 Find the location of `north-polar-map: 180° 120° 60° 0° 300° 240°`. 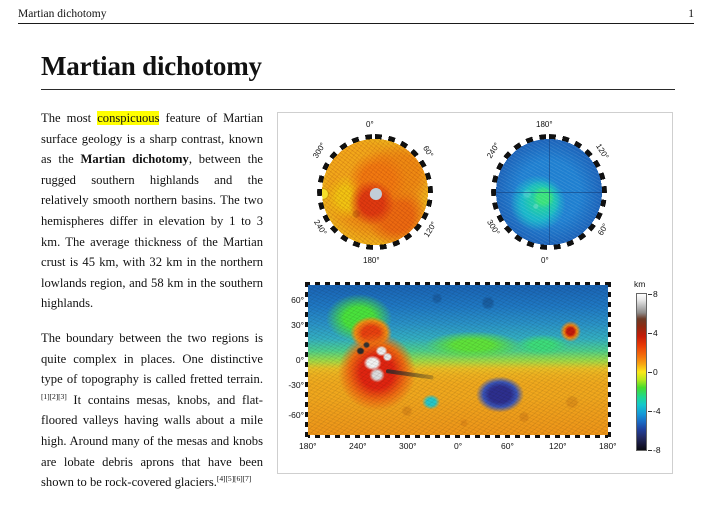

north-polar-map: 180° 120° 60° 0° 300° 240° is located at coordinates (549, 192).